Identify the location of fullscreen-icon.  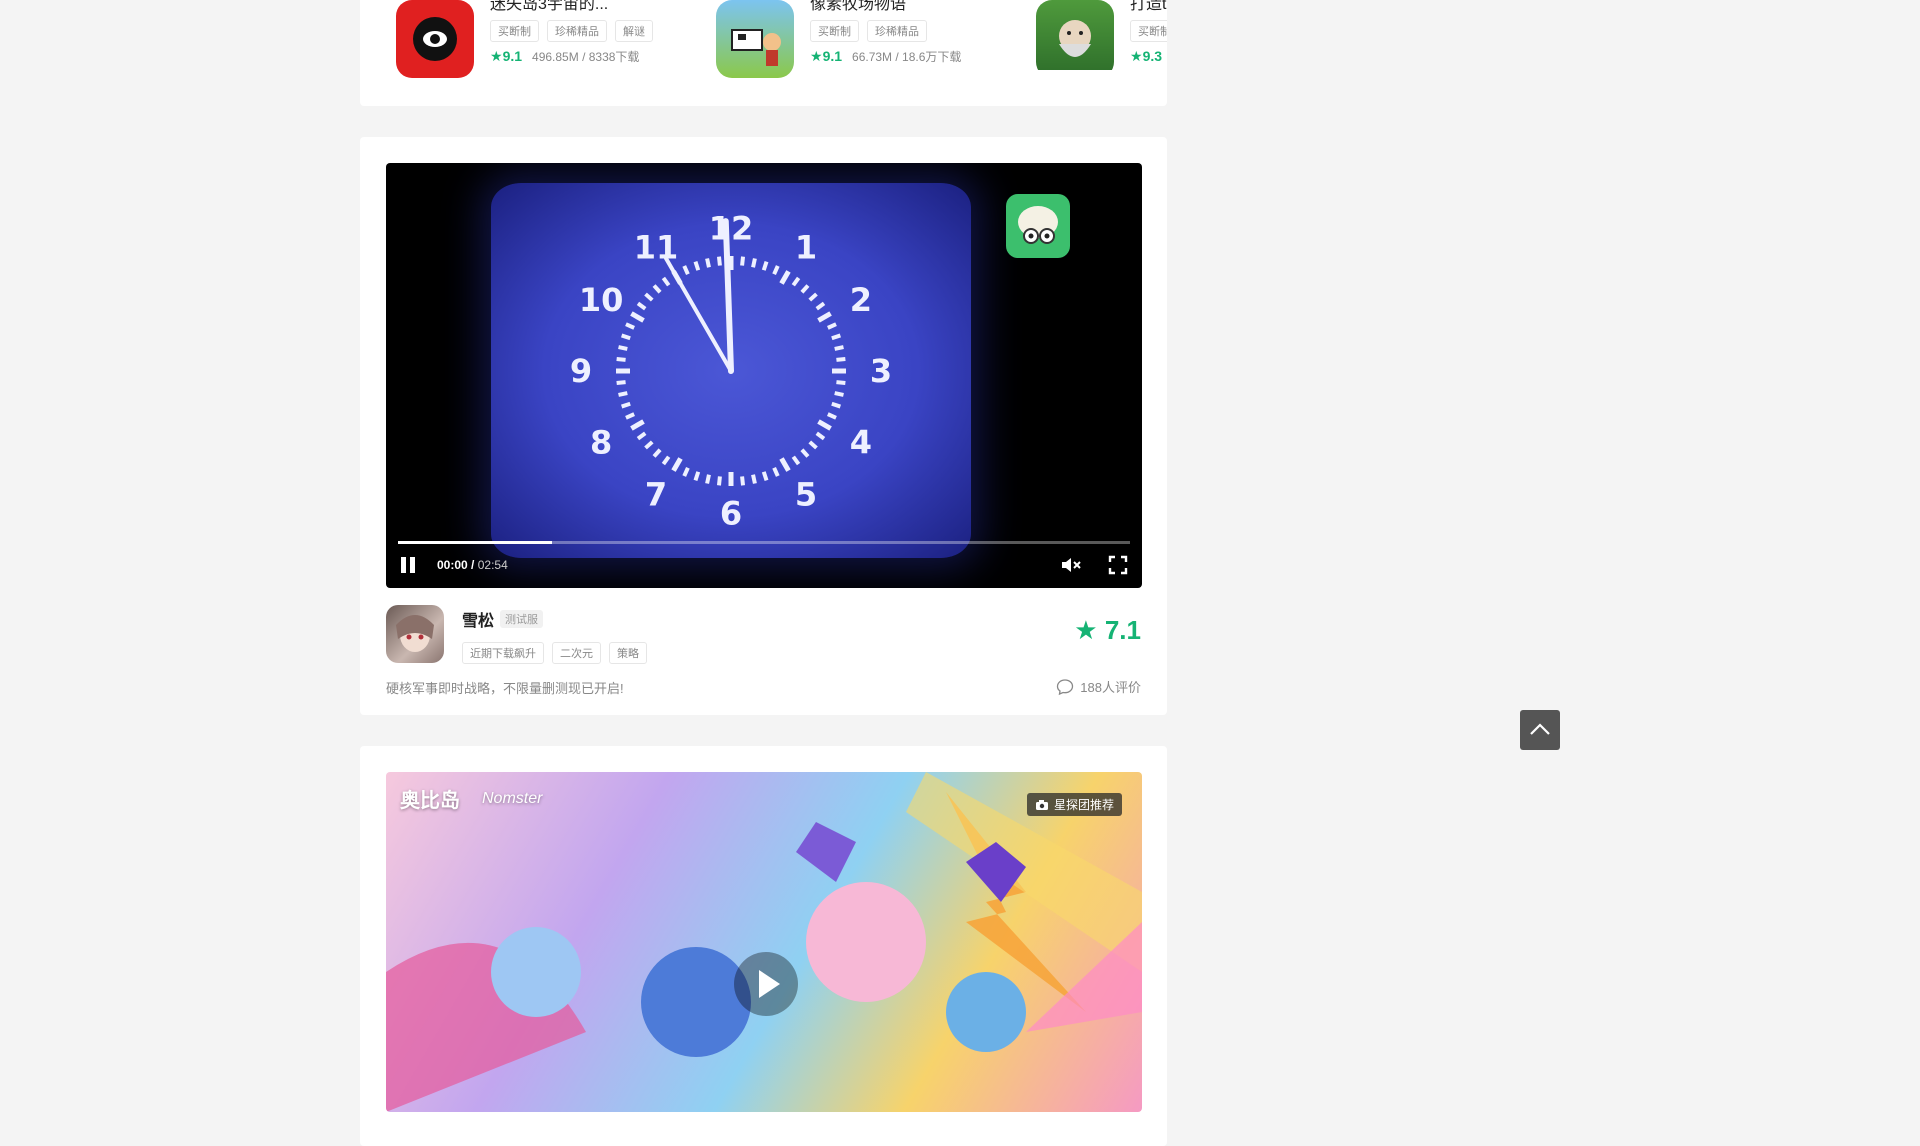
(1118, 565).